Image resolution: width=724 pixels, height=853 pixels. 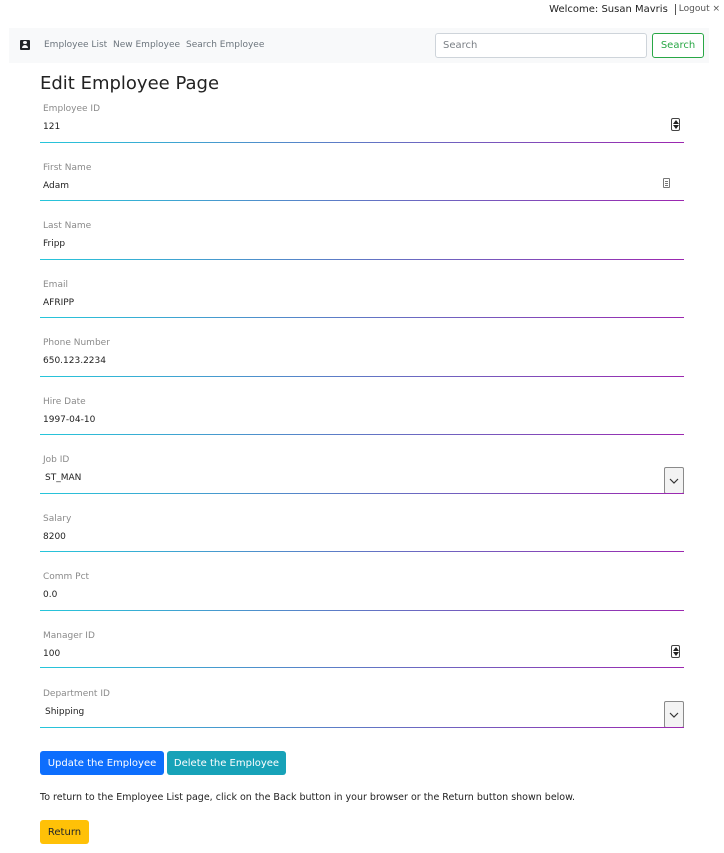 What do you see at coordinates (675, 9) in the screenshot?
I see `divider` at bounding box center [675, 9].